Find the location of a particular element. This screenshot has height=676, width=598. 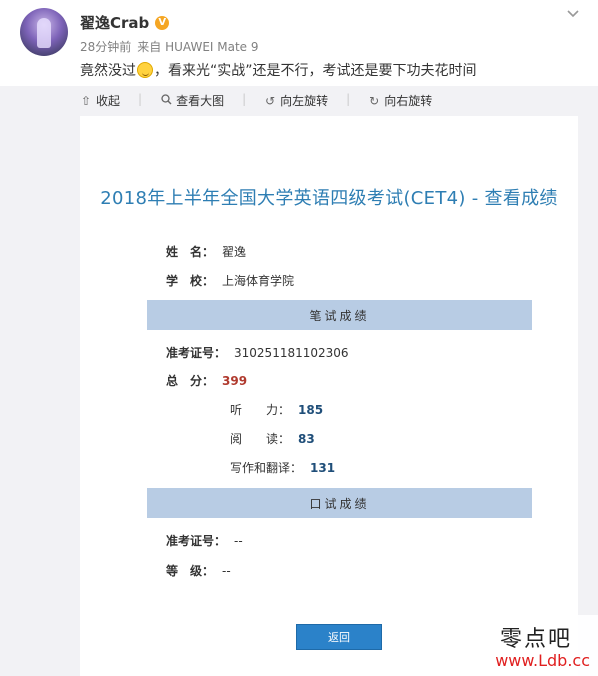

name-row: 姓 名： 翟逸 is located at coordinates (206, 251).